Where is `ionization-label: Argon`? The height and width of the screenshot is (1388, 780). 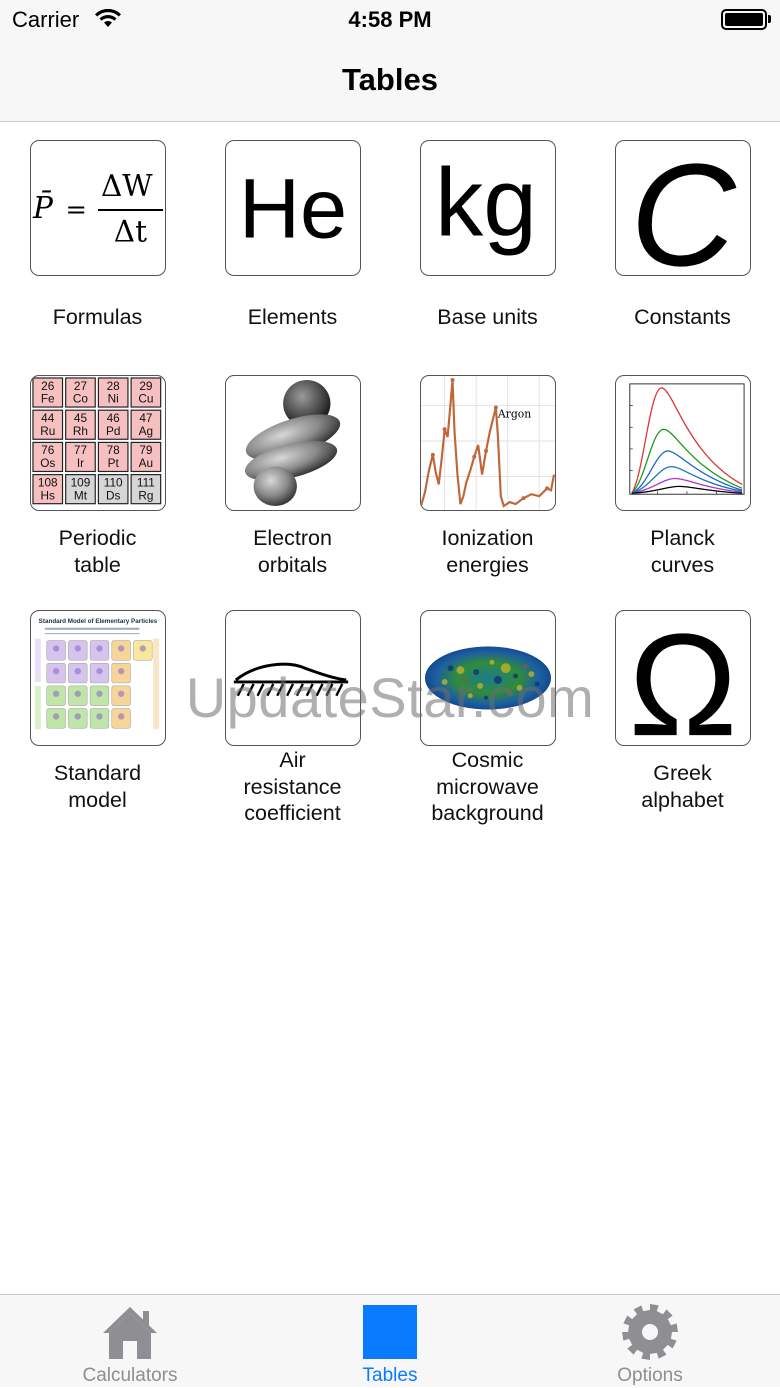 ionization-label: Argon is located at coordinates (514, 413).